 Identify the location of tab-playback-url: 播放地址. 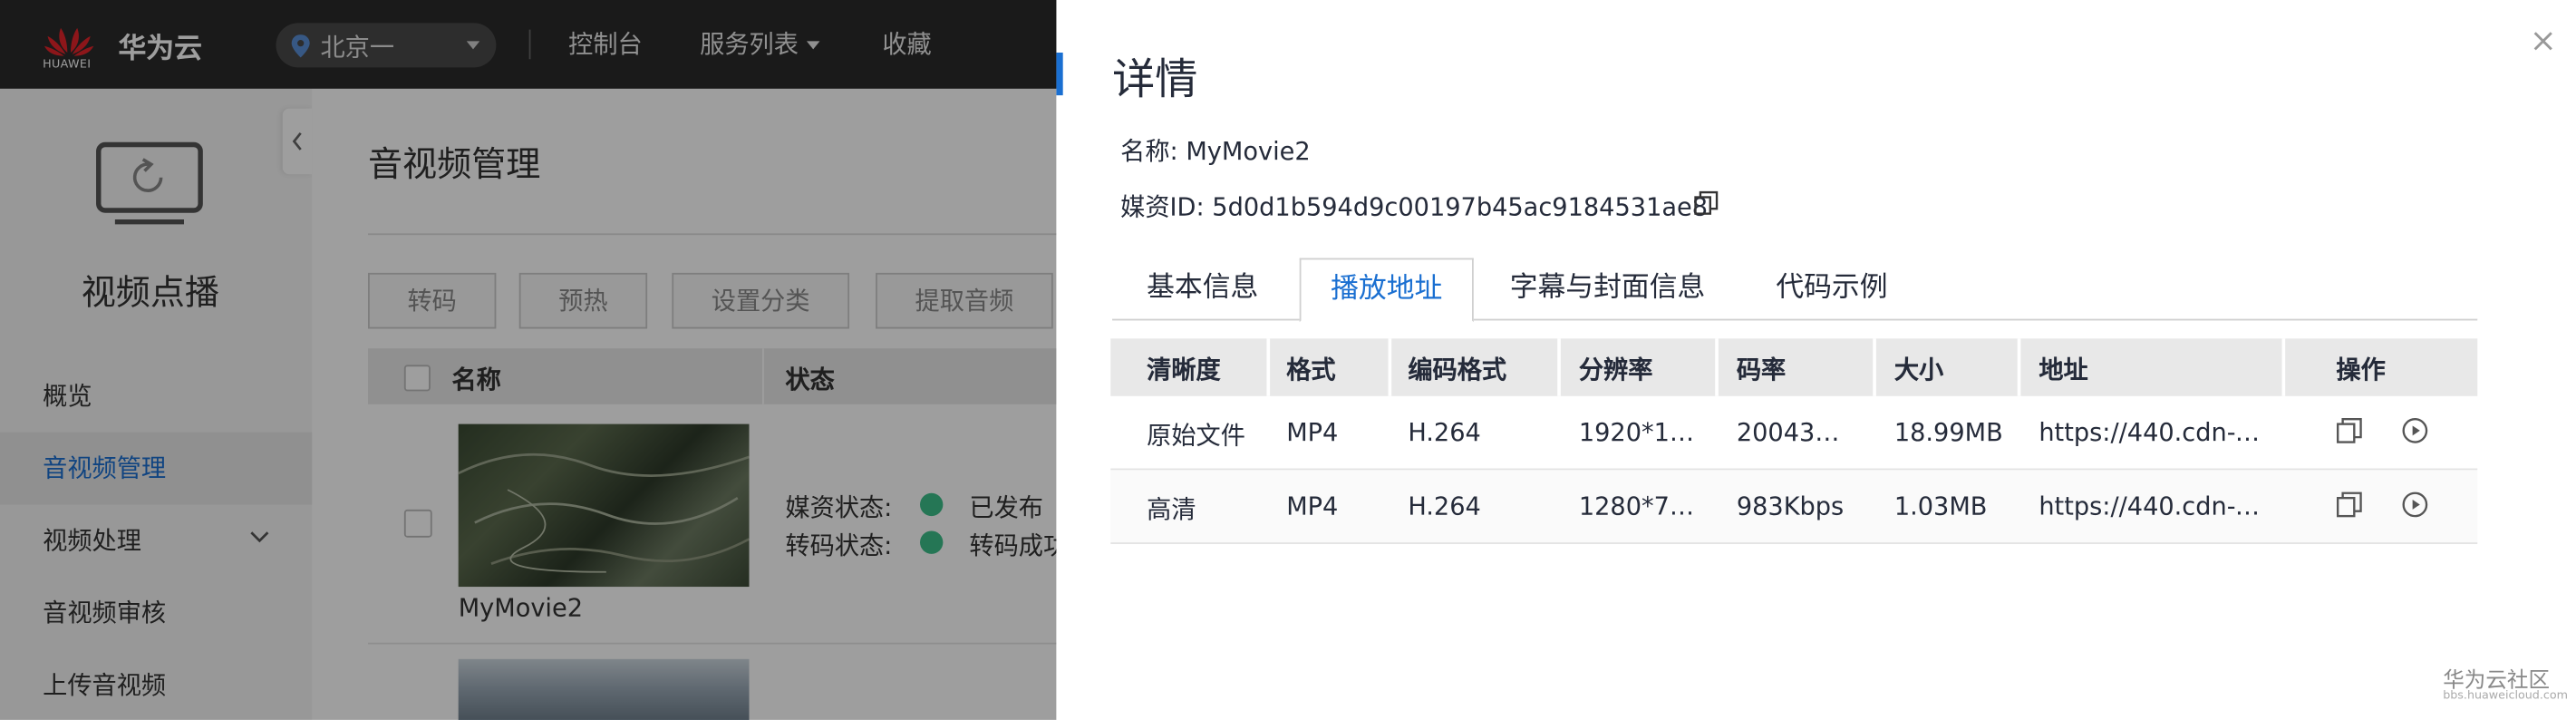
(1386, 290).